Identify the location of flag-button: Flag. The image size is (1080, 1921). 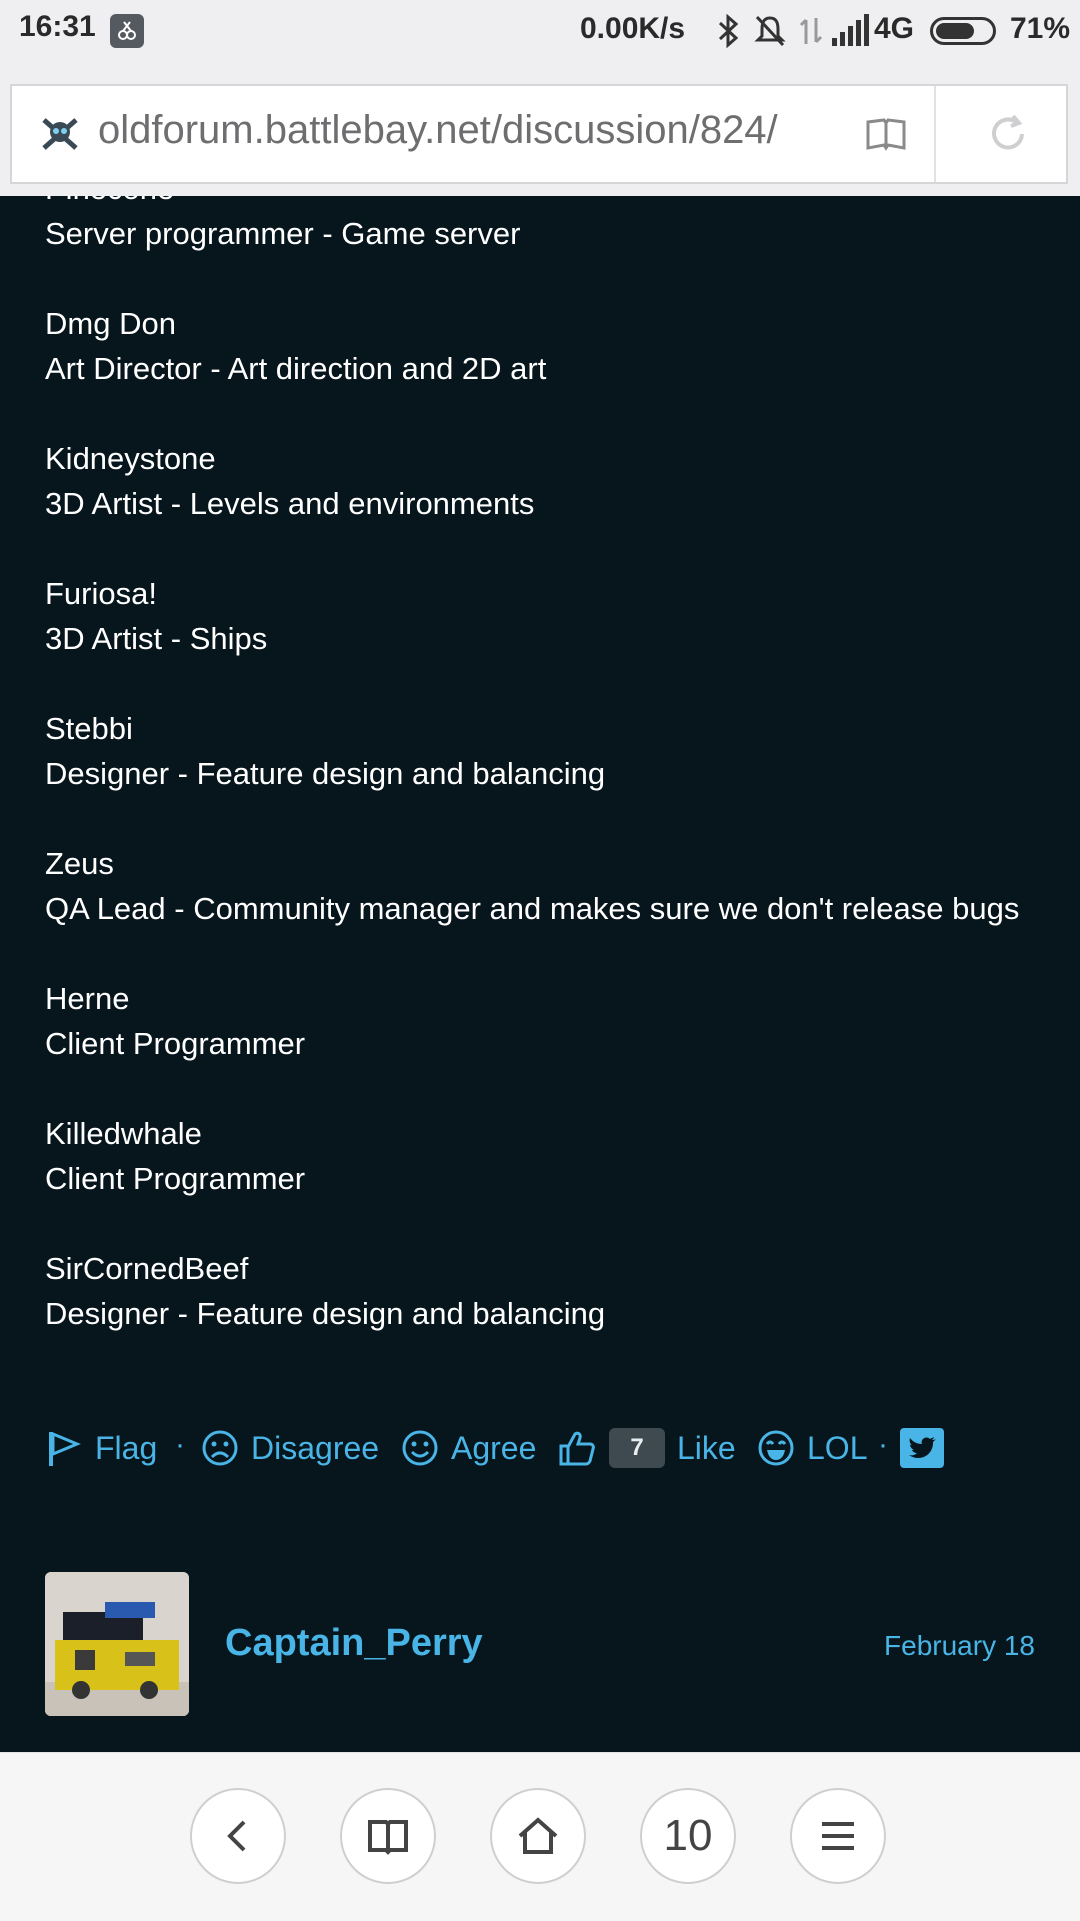
(101, 1448).